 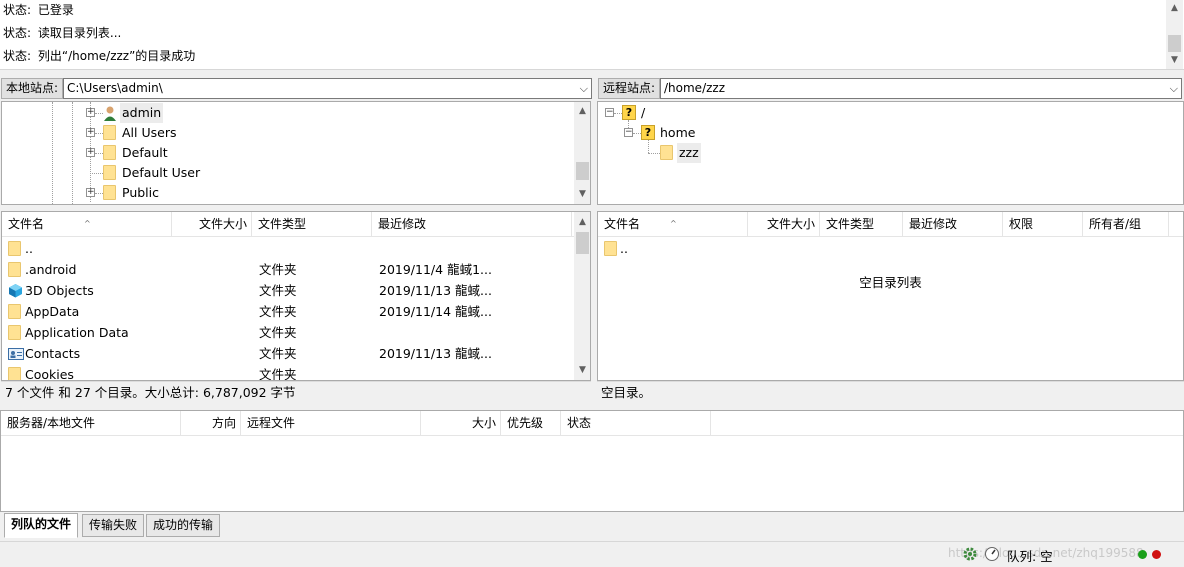 What do you see at coordinates (327, 88) in the screenshot?
I see `local-path-combobox: C:\Users\admin\ ⌵` at bounding box center [327, 88].